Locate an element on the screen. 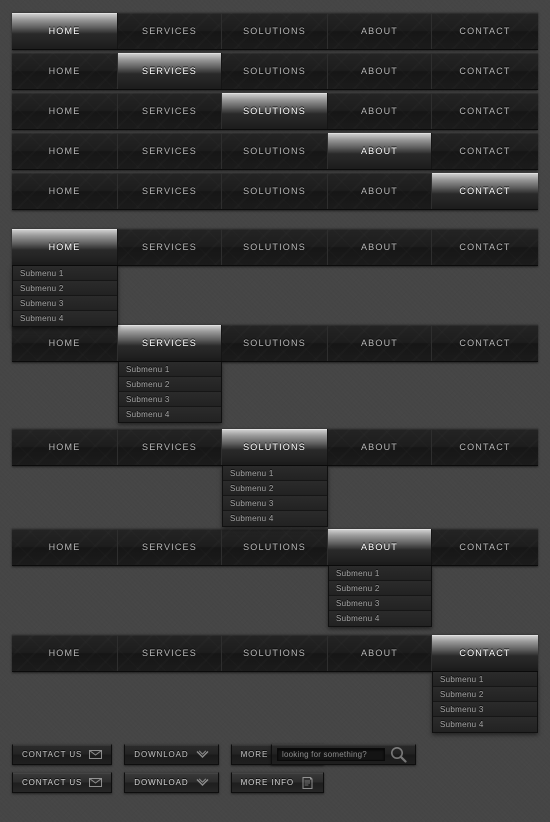 Image resolution: width=550 pixels, height=822 pixels. submenu-item-label: Submenu 4 is located at coordinates (148, 414).